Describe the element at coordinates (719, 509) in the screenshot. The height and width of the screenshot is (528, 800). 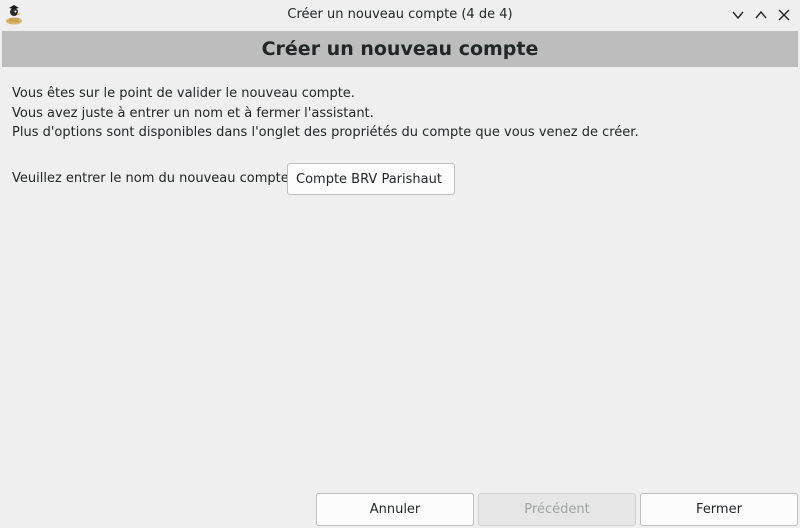
I see `close-button: Fermer` at that location.